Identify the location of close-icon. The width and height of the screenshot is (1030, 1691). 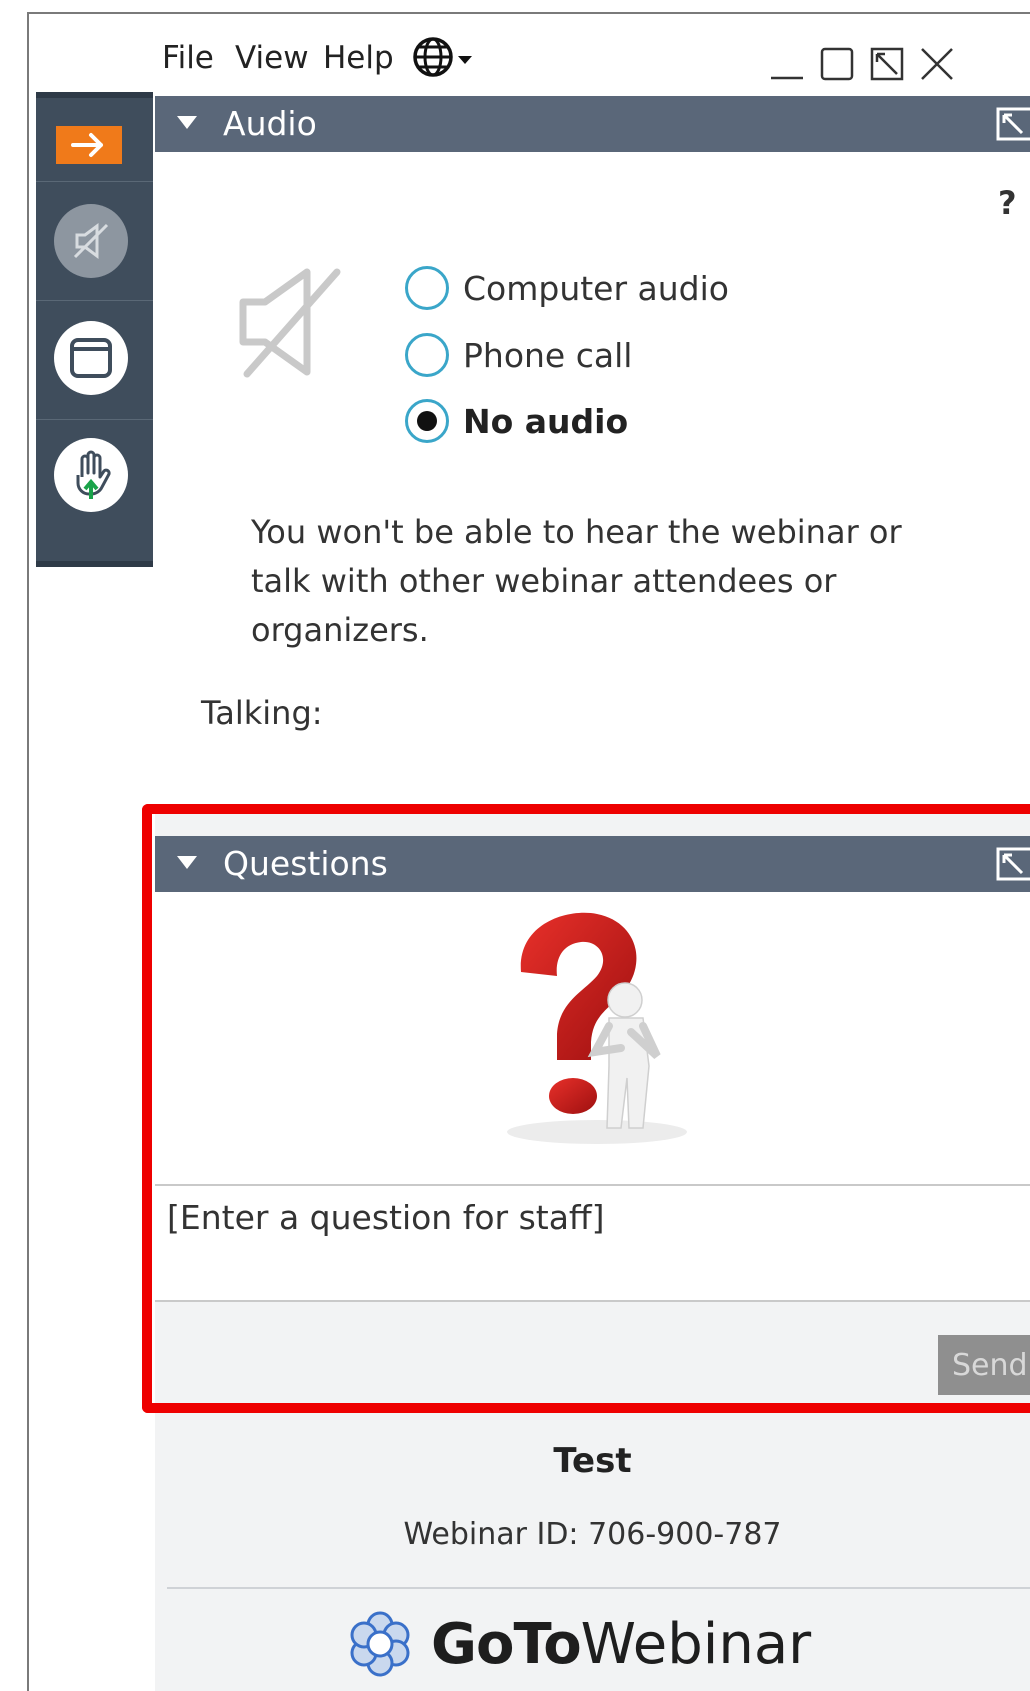
(937, 64).